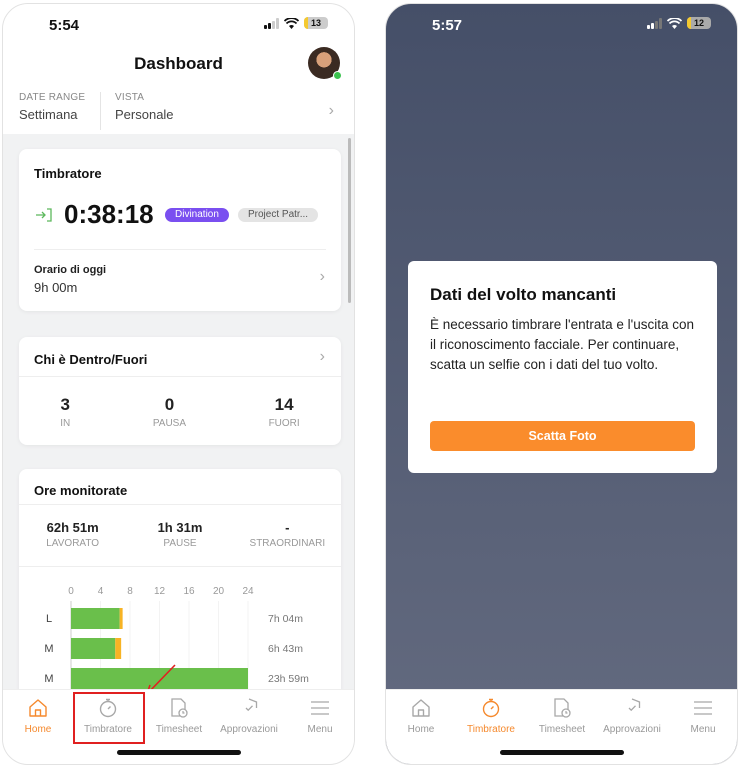 The width and height of the screenshot is (741, 768). I want to click on page-title: Dashboard, so click(178, 63).